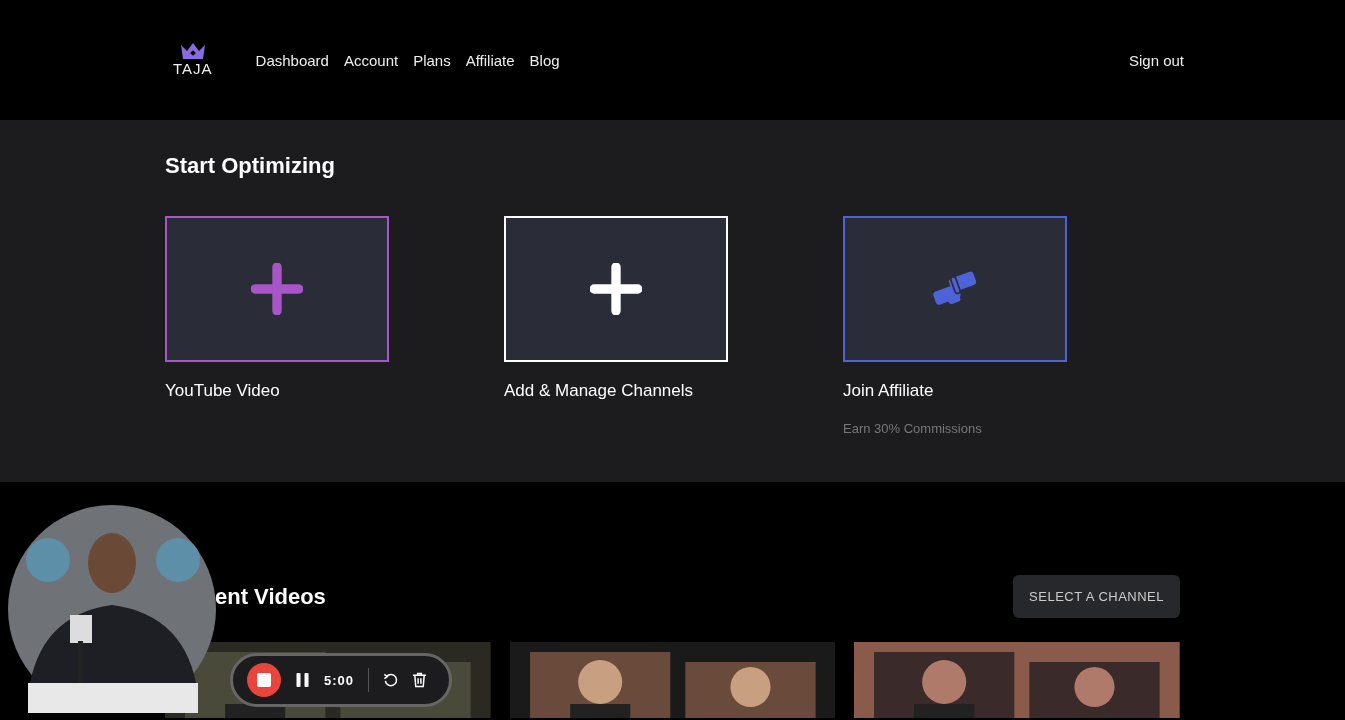 Image resolution: width=1345 pixels, height=720 pixels. I want to click on logo-text: TAJA, so click(193, 68).